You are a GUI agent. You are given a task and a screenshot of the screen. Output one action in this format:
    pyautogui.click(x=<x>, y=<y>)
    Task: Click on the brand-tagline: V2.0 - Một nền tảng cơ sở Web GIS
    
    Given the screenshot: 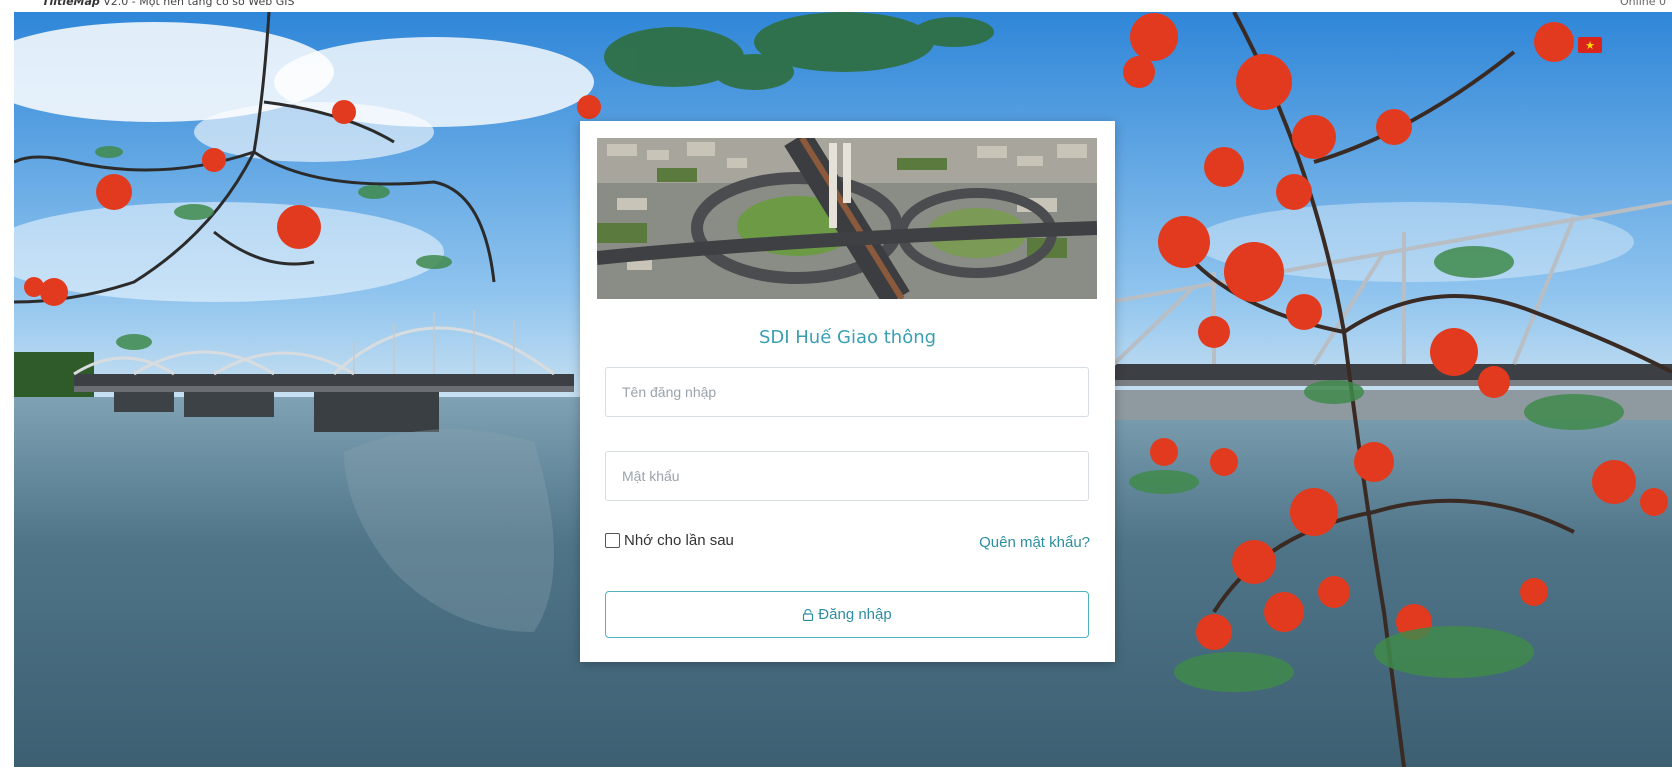 What is the action you would take?
    pyautogui.click(x=197, y=4)
    